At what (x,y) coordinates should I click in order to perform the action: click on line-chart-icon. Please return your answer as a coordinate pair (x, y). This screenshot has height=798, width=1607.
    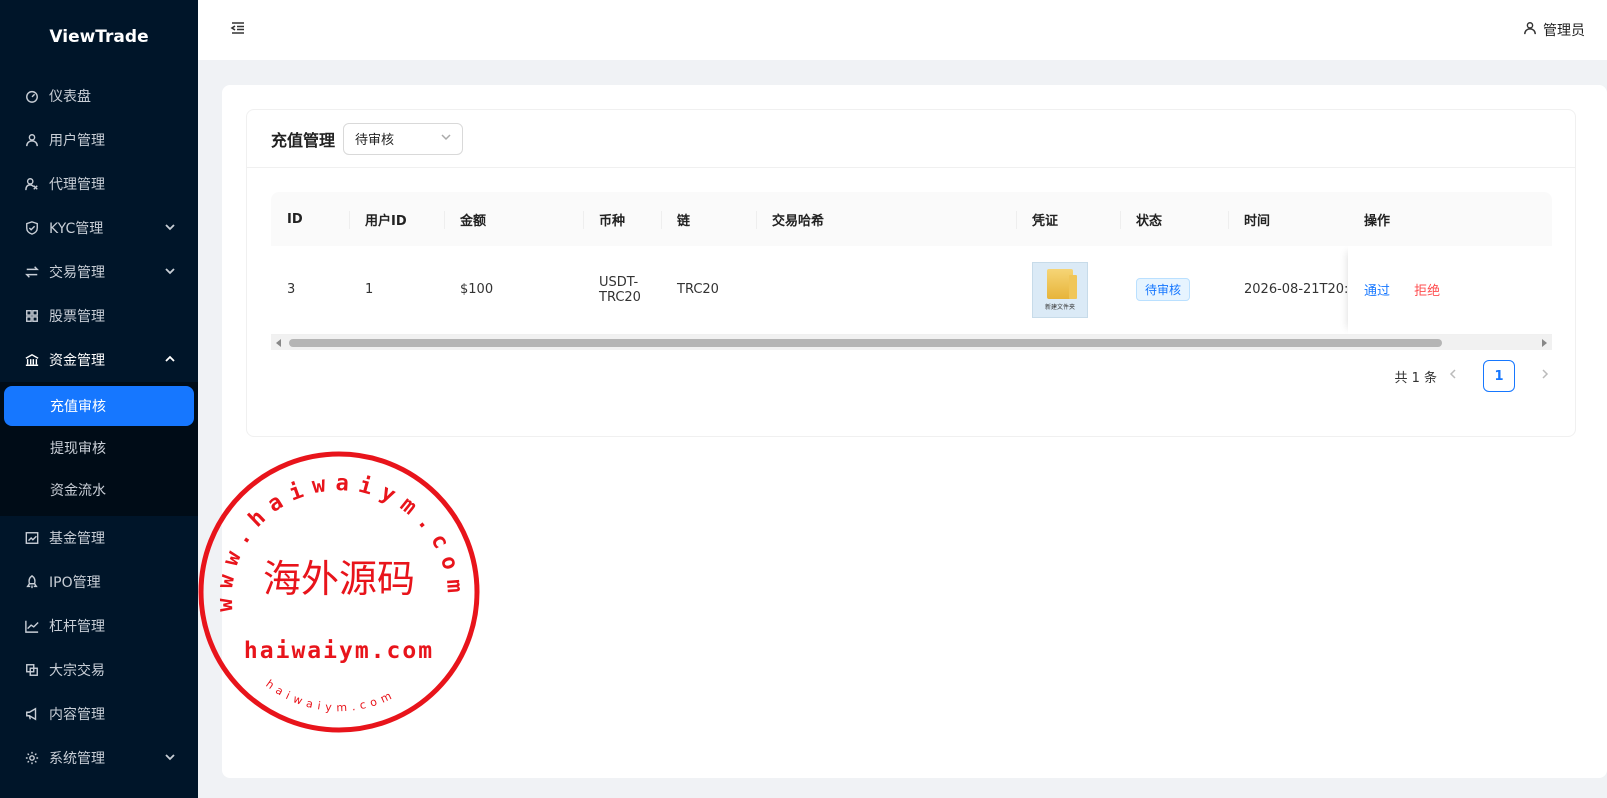
    Looking at the image, I should click on (32, 626).